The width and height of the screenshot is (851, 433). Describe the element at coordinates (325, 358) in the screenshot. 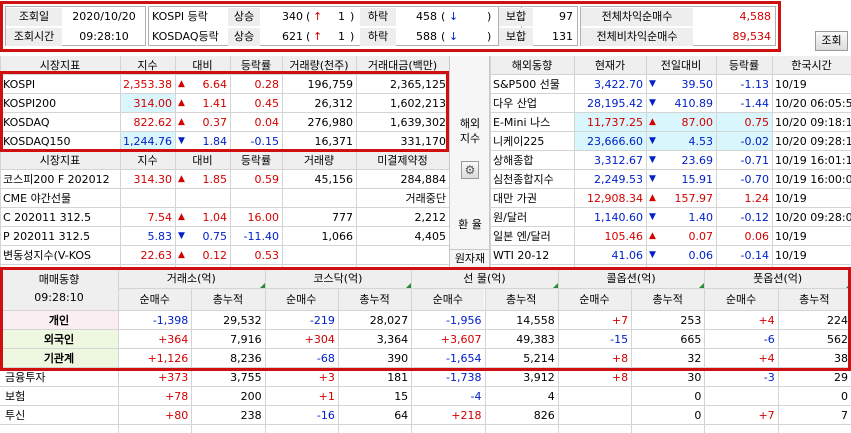

I see `investor-net-value: -68` at that location.